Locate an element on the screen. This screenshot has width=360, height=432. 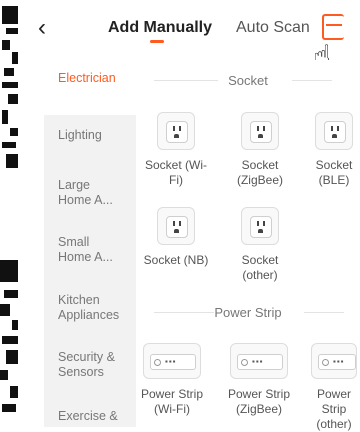
sidebar-item-kitchen-appliances: Kitchen Appliances is located at coordinates (86, 308).